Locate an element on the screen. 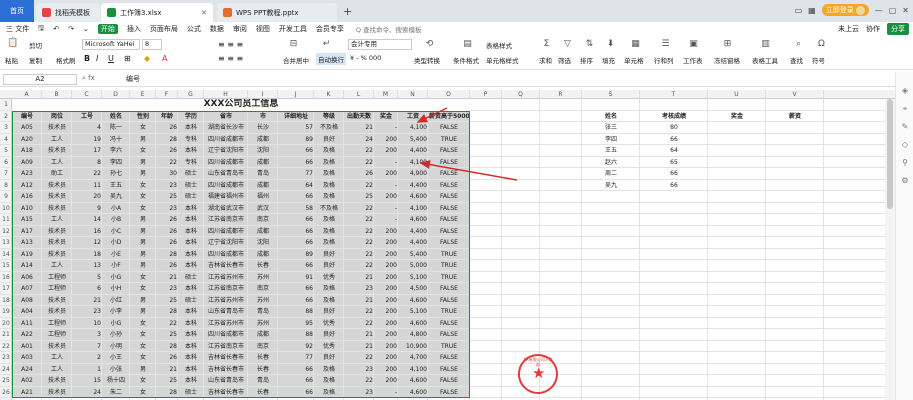 Image resolution: width=913 pixels, height=400 pixels. cell: 92 is located at coordinates (296, 347).